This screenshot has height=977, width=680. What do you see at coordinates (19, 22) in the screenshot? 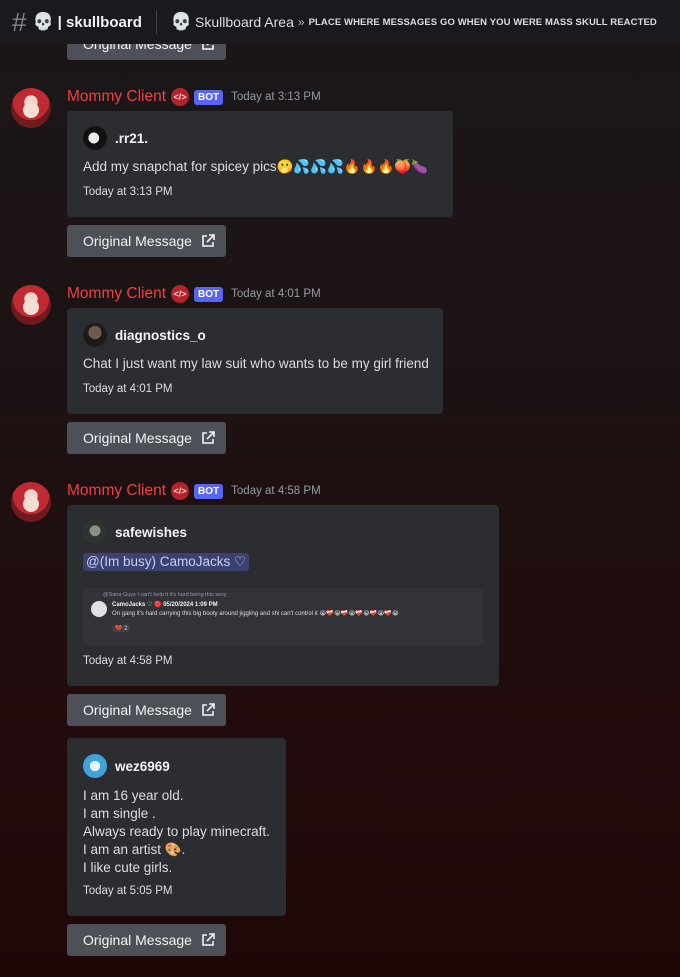
I see `channel-hash-icon: #` at bounding box center [19, 22].